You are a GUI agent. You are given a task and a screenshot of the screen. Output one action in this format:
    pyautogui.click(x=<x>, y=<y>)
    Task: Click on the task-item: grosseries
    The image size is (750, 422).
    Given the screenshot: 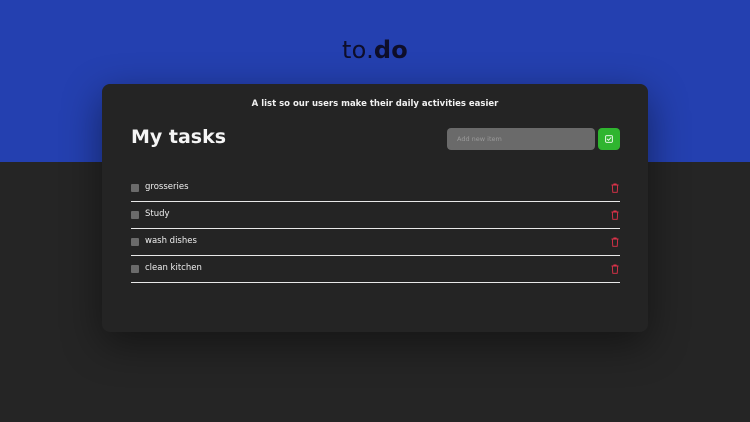 What is the action you would take?
    pyautogui.click(x=375, y=188)
    